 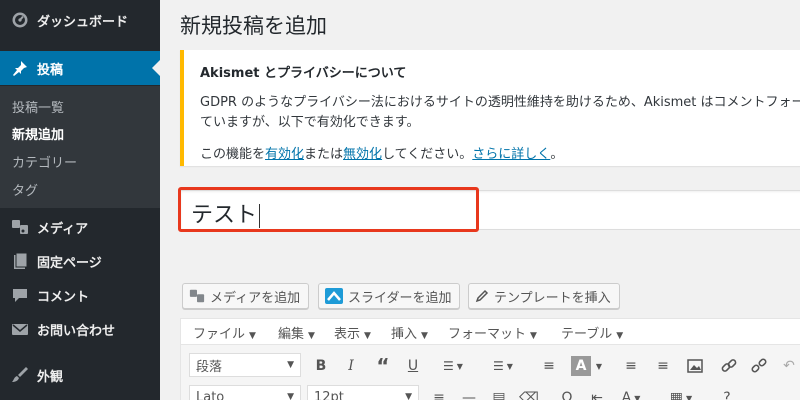 I want to click on sidebar-item-label: コメント, so click(x=63, y=297).